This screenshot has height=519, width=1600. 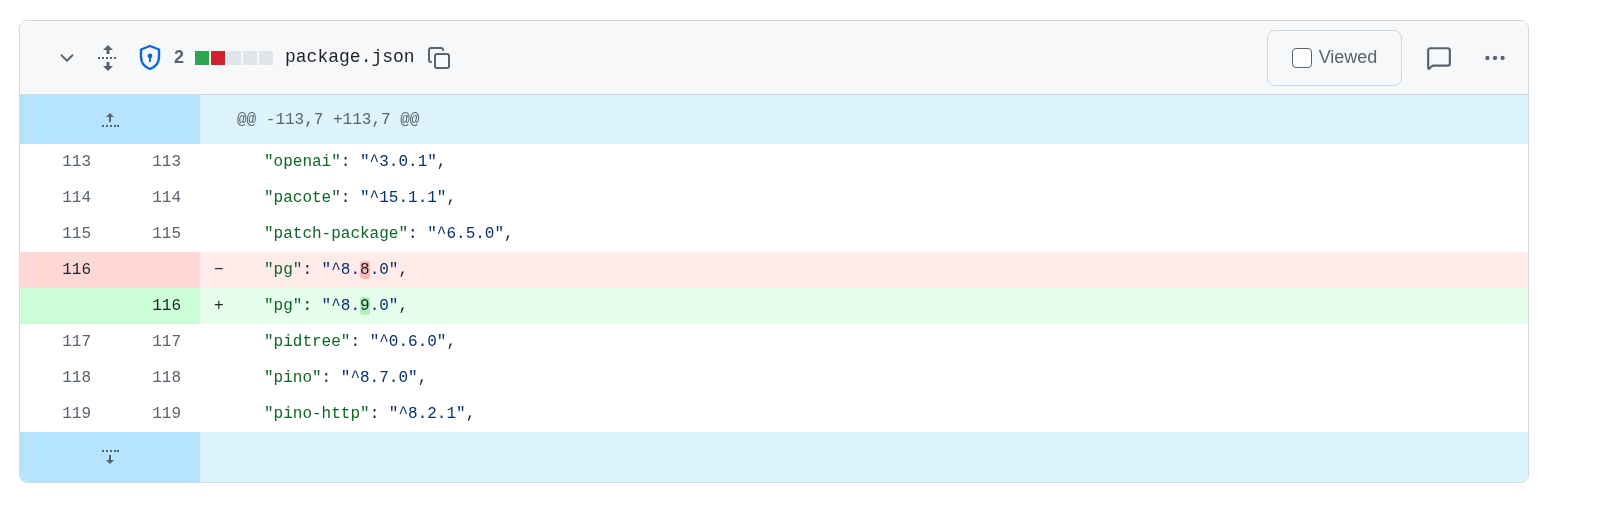 What do you see at coordinates (408, 342) in the screenshot?
I see `code-token: "^0.6.0"` at bounding box center [408, 342].